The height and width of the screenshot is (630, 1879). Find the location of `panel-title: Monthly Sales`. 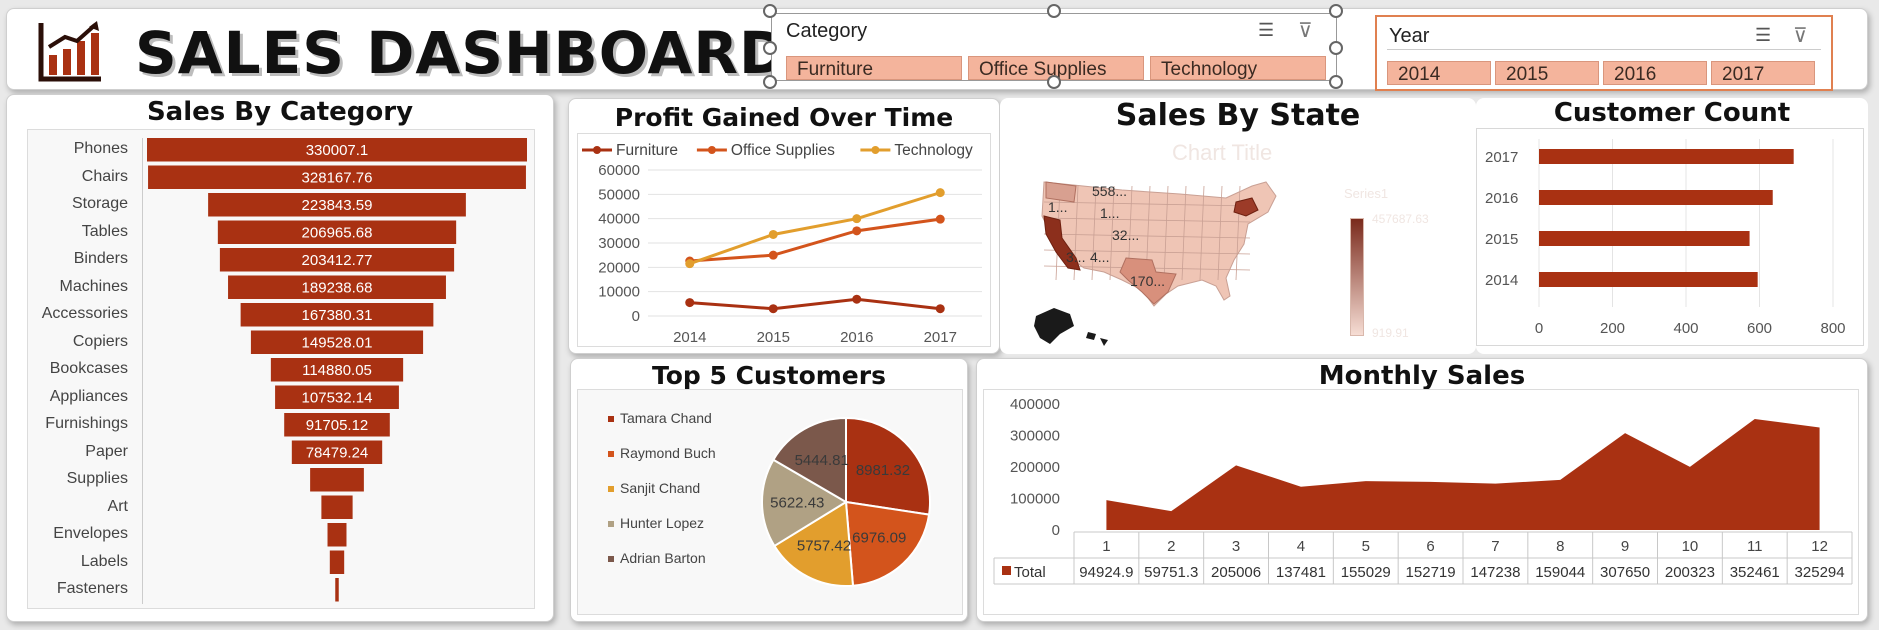

panel-title: Monthly Sales is located at coordinates (1422, 376).